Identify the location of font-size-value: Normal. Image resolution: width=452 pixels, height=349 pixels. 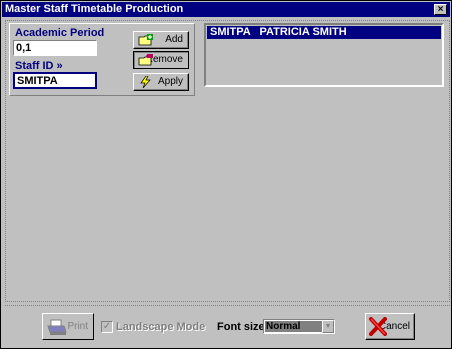
(294, 326).